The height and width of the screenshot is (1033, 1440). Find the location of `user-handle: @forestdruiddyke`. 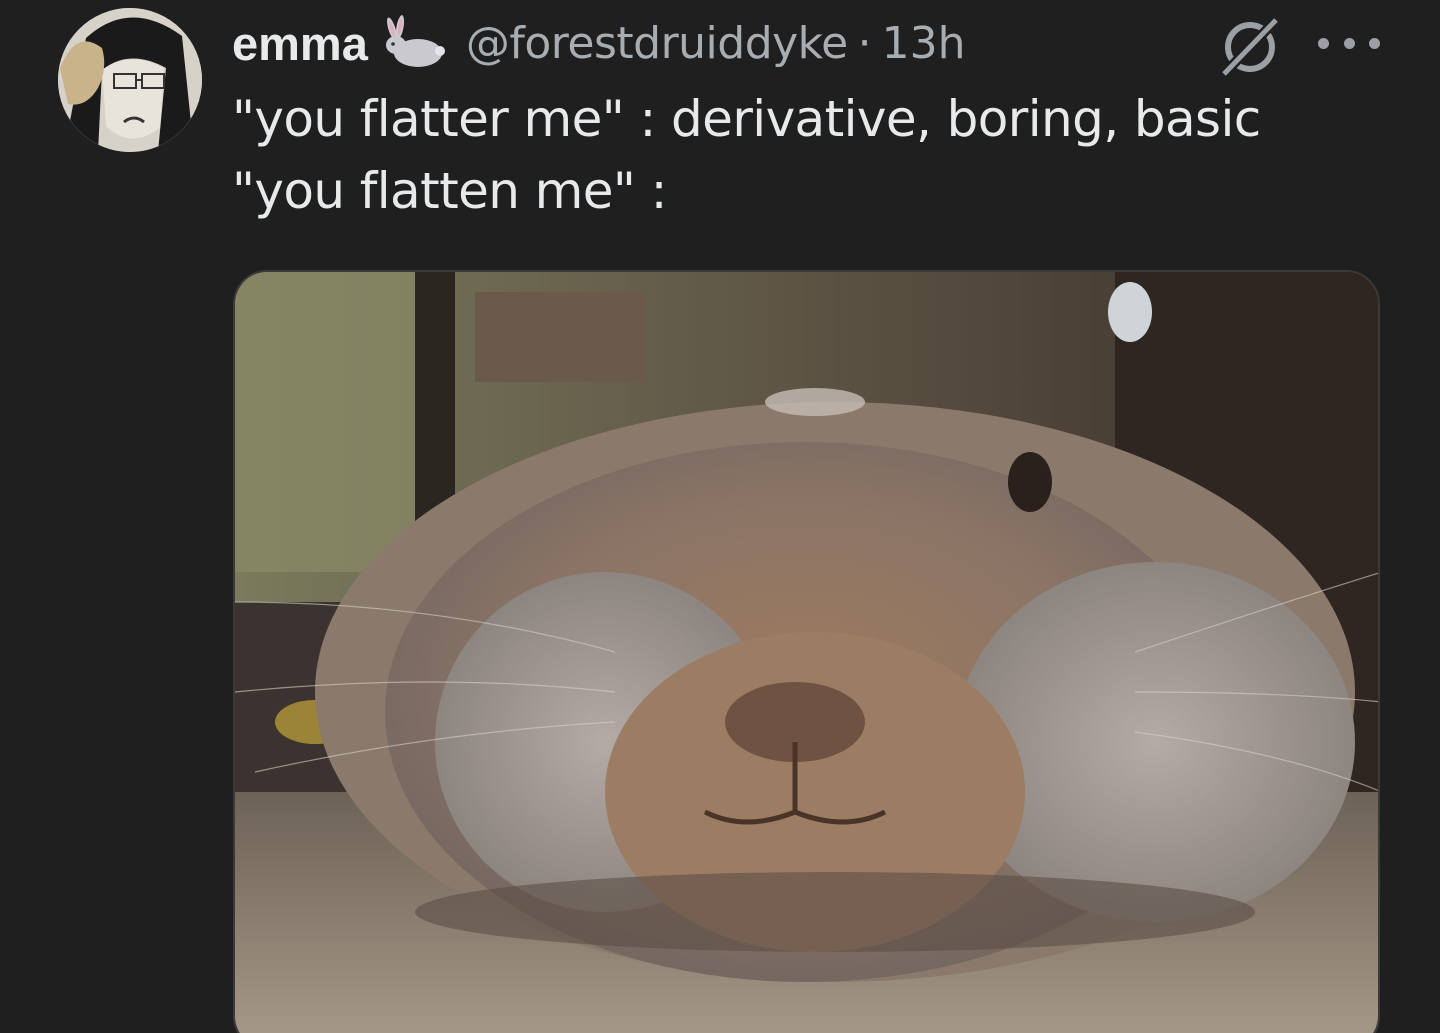

user-handle: @forestdruiddyke is located at coordinates (657, 43).